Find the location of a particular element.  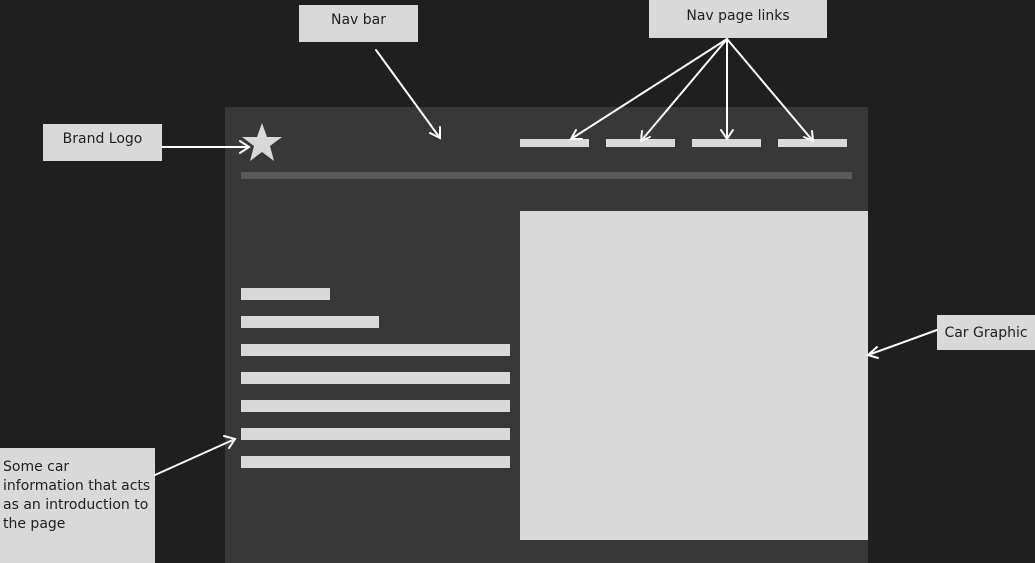

nav-page-links-annotation: Nav page links is located at coordinates (738, 19).